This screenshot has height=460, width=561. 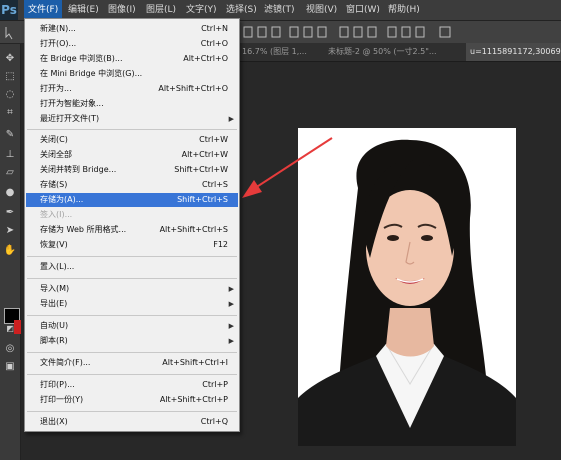 What do you see at coordinates (10, 95) in the screenshot?
I see `lasso-icon: ◌` at bounding box center [10, 95].